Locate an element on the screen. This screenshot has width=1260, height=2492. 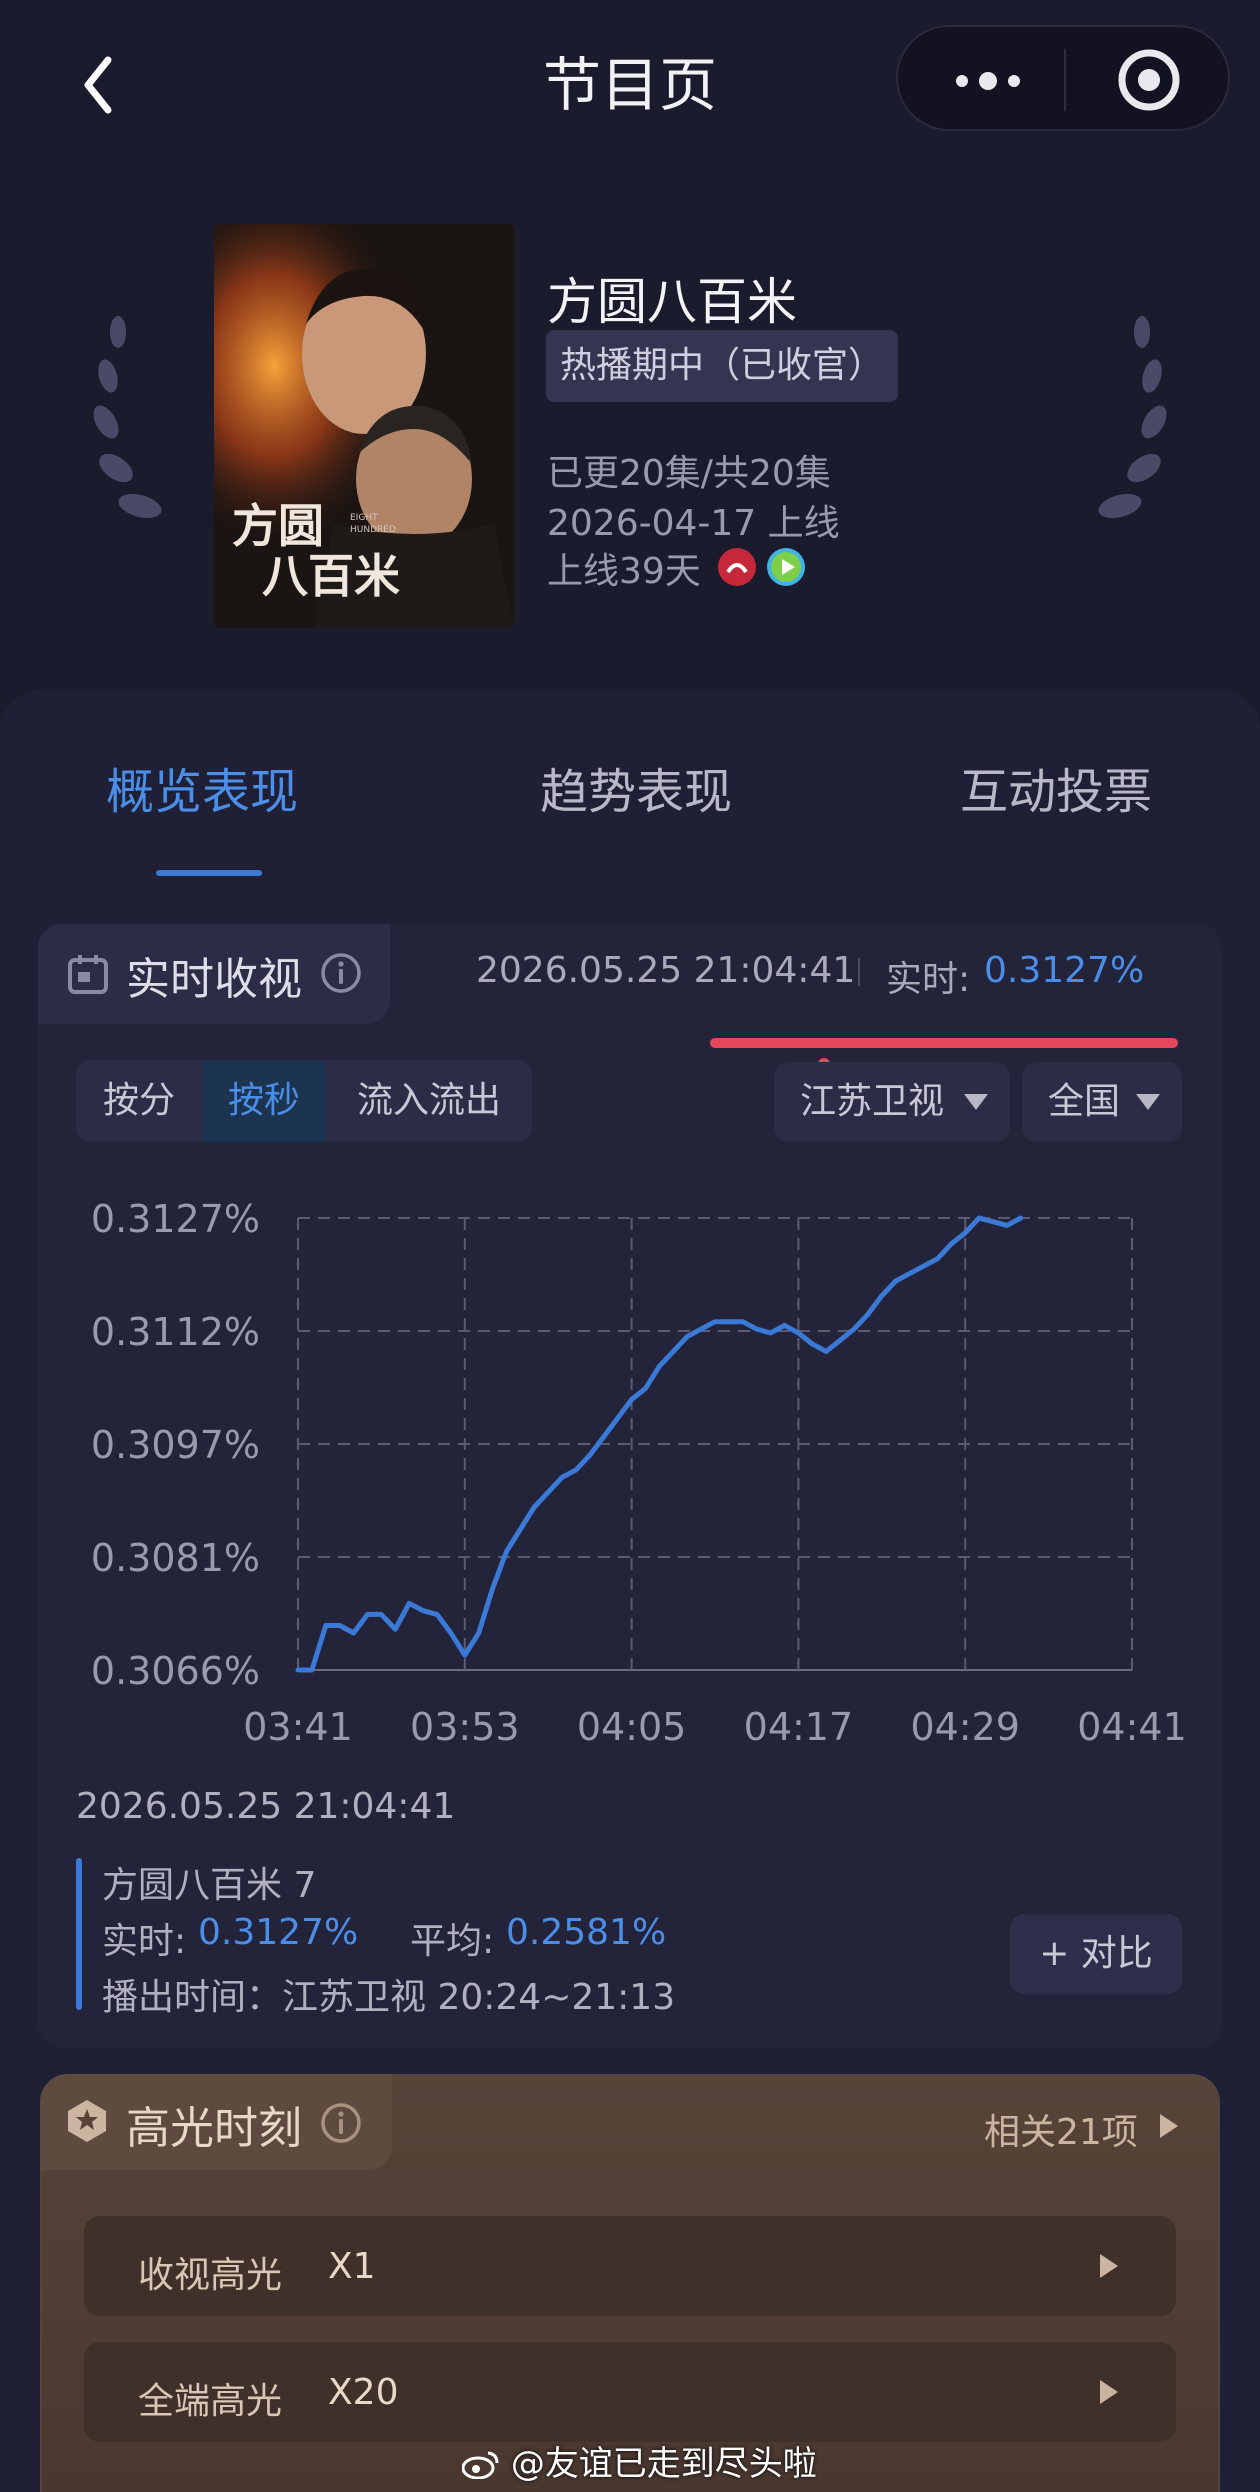
legend-timestamp: 2026.05.25 21:04:41 is located at coordinates (266, 1806).